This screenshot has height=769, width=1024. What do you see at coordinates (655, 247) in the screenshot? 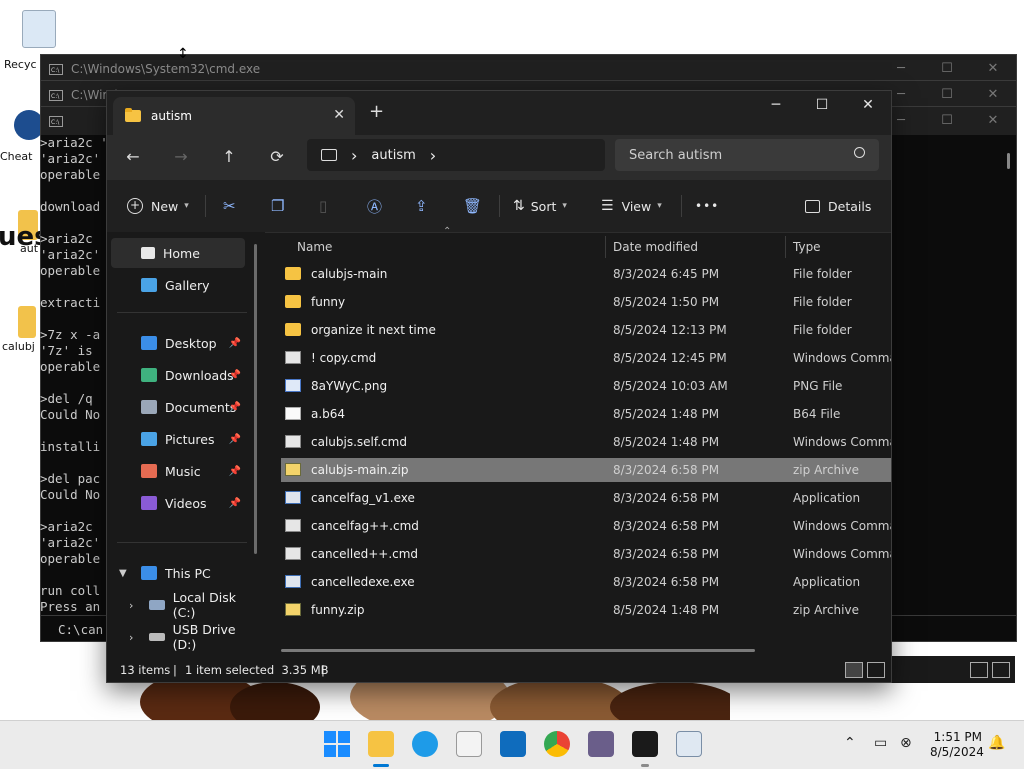
I see `column-date-modified: Date modified` at bounding box center [655, 247].